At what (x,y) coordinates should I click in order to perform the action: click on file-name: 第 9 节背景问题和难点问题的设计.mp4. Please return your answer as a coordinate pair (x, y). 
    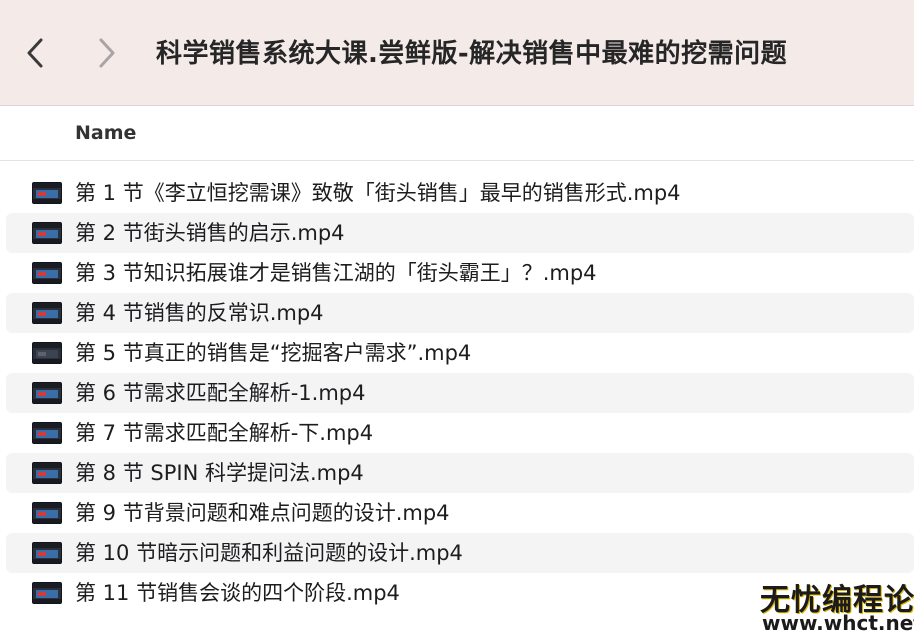
    Looking at the image, I should click on (262, 513).